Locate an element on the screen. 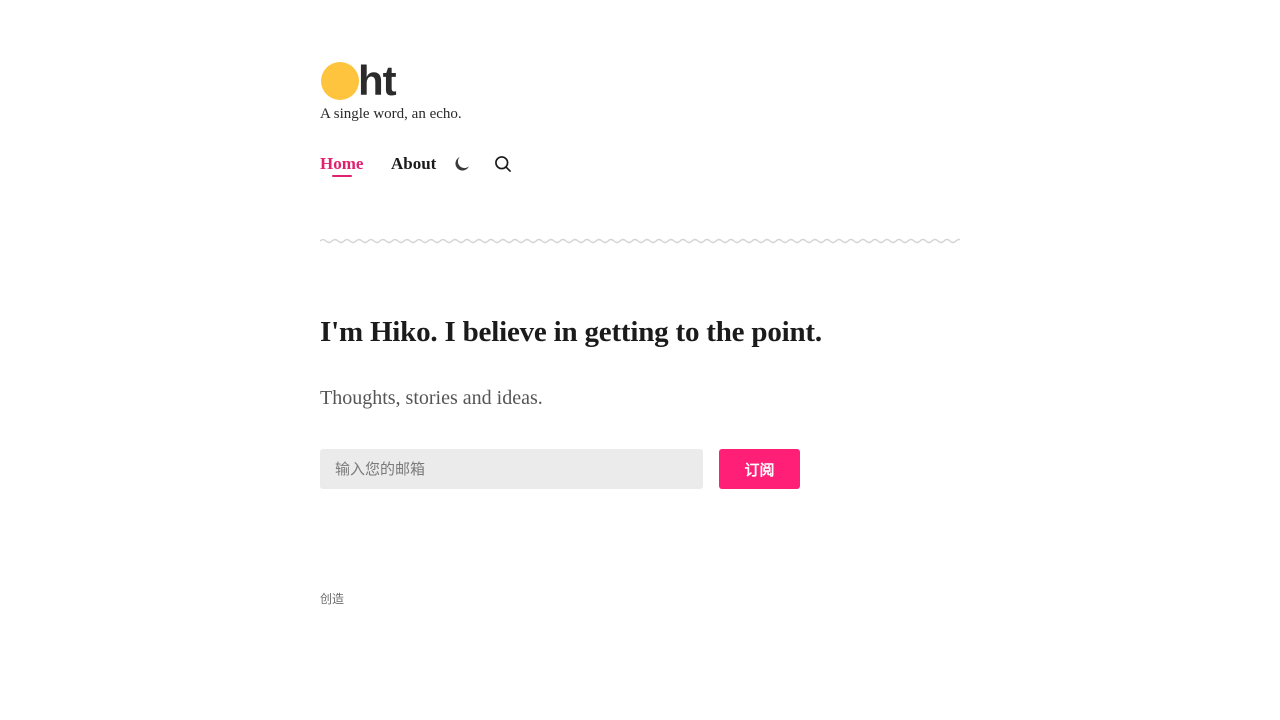  subscribe-button: 订阅 is located at coordinates (759, 469).